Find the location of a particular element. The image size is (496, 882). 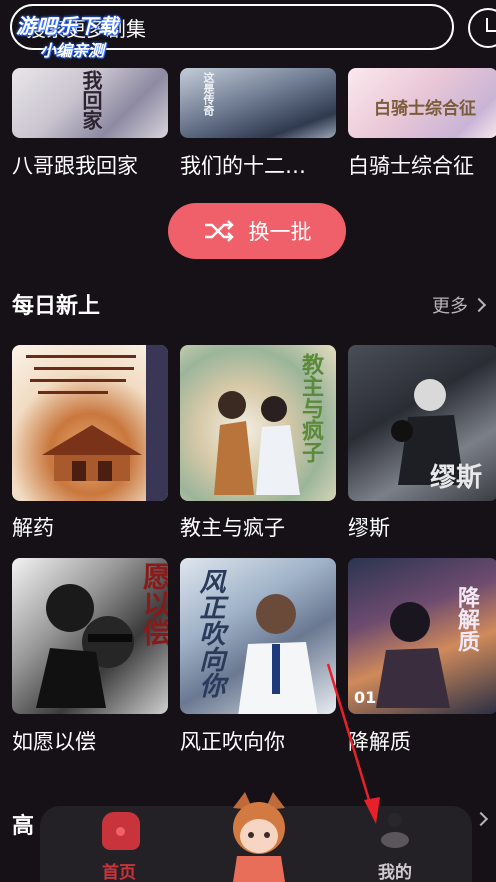

cover-top-3: 白骑士综合征 is located at coordinates (422, 103).